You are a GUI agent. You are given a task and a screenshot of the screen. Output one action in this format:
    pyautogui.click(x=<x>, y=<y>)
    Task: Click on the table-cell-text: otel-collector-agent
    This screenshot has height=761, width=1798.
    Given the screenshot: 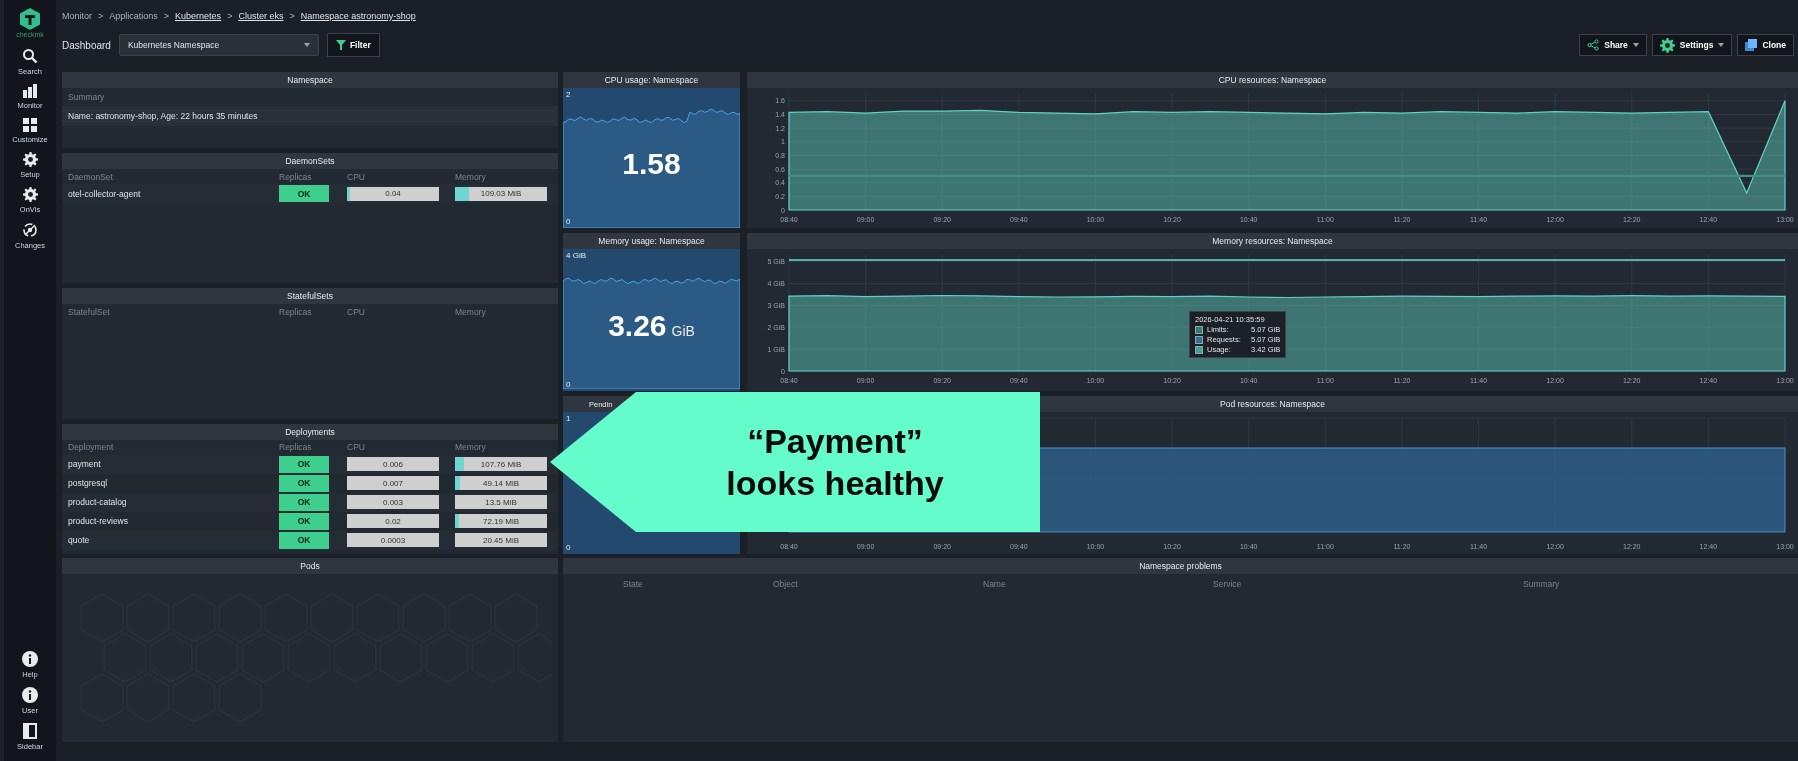 What is the action you would take?
    pyautogui.click(x=105, y=193)
    